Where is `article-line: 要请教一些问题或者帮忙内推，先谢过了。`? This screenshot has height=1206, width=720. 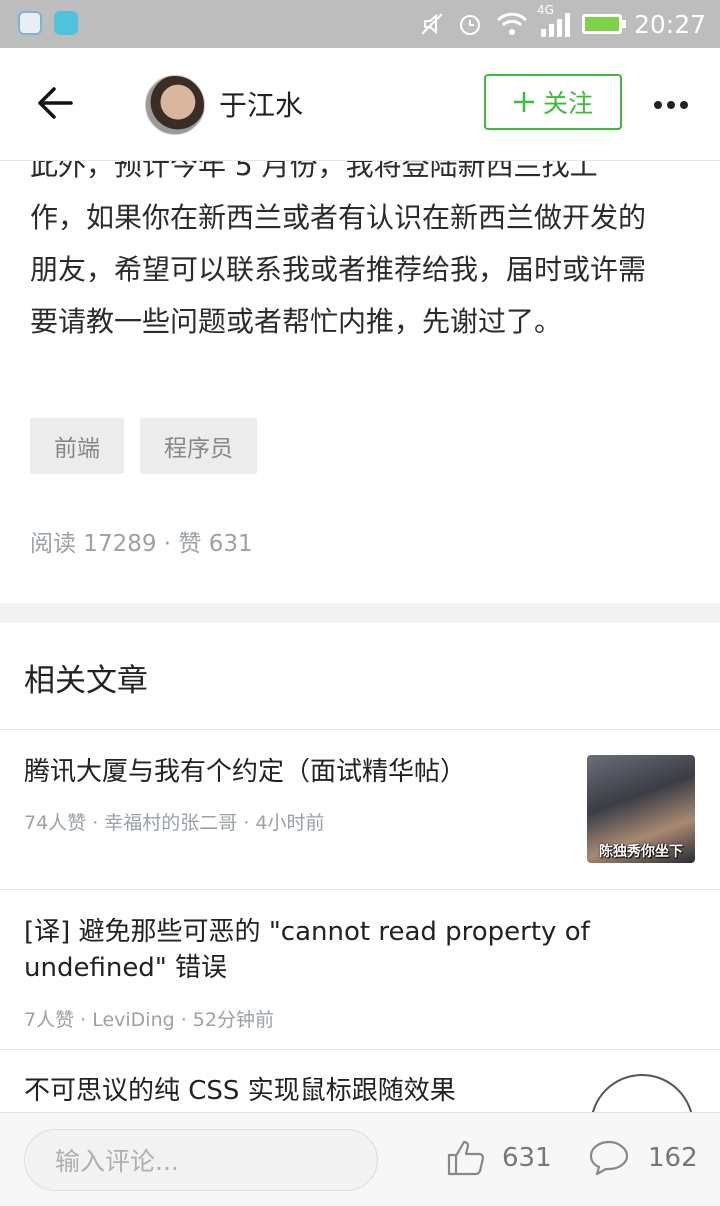
article-line: 要请教一些问题或者帮忙内推，先谢过了。 is located at coordinates (296, 321).